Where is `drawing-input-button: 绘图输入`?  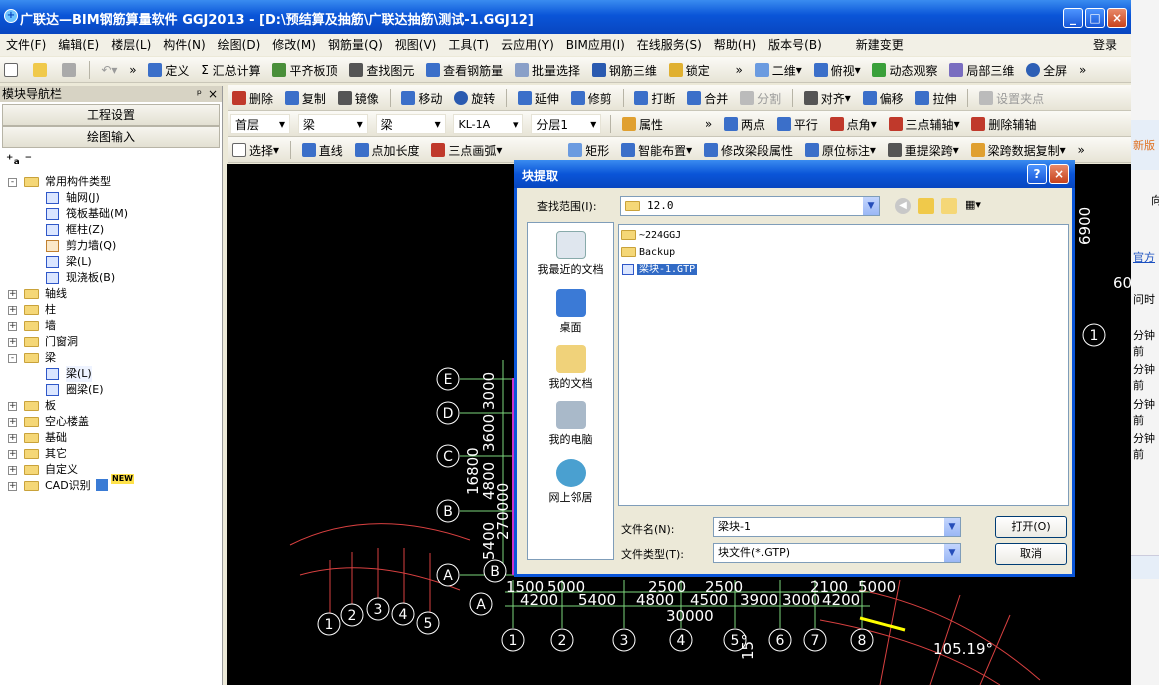
drawing-input-button: 绘图输入 is located at coordinates (111, 137).